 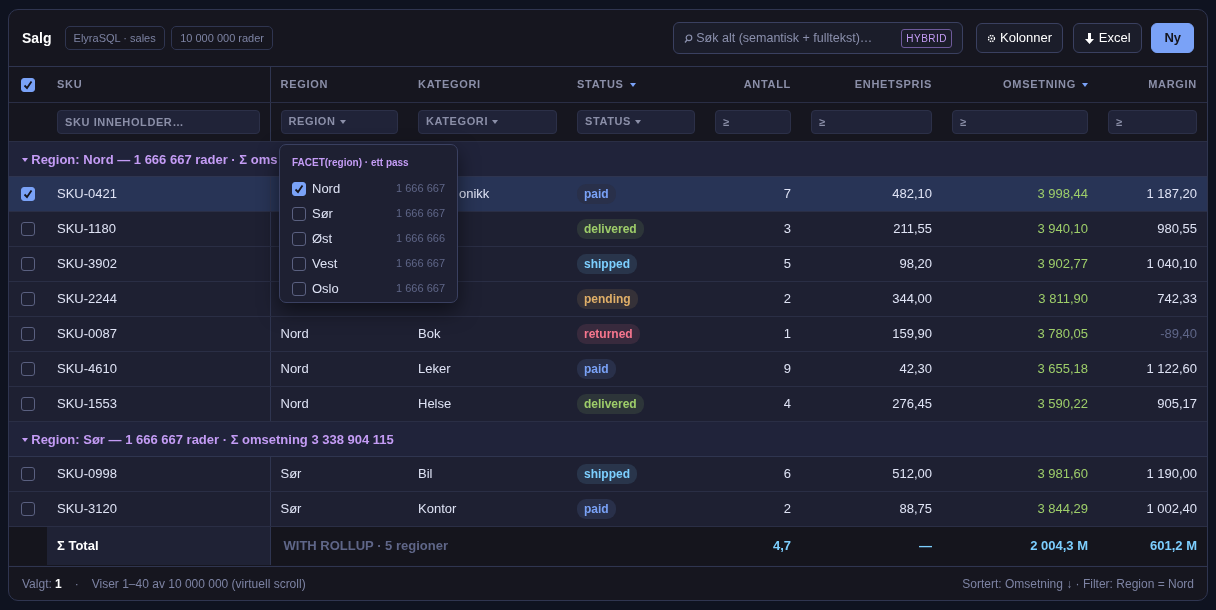 I want to click on table-cell: 5, so click(x=787, y=263).